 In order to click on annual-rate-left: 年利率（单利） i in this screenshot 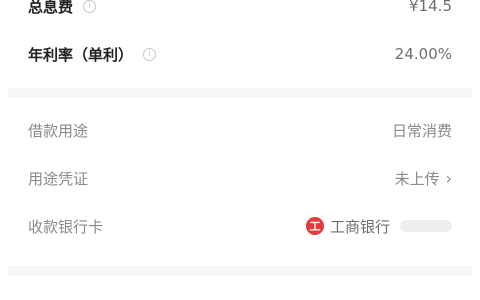, I will do `click(92, 54)`.